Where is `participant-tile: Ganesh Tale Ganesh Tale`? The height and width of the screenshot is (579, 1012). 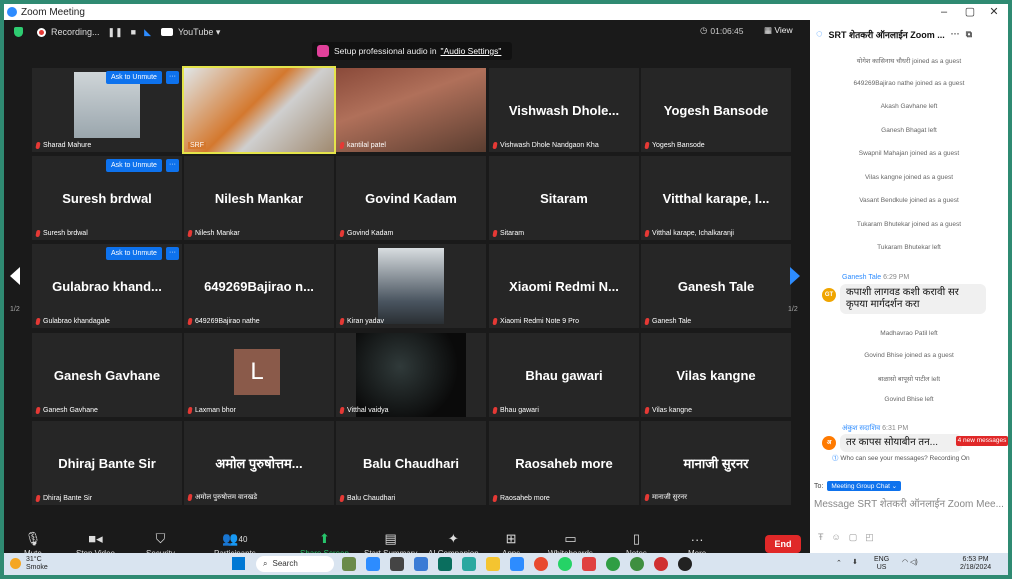
participant-tile: Ganesh Tale Ganesh Tale is located at coordinates (716, 286).